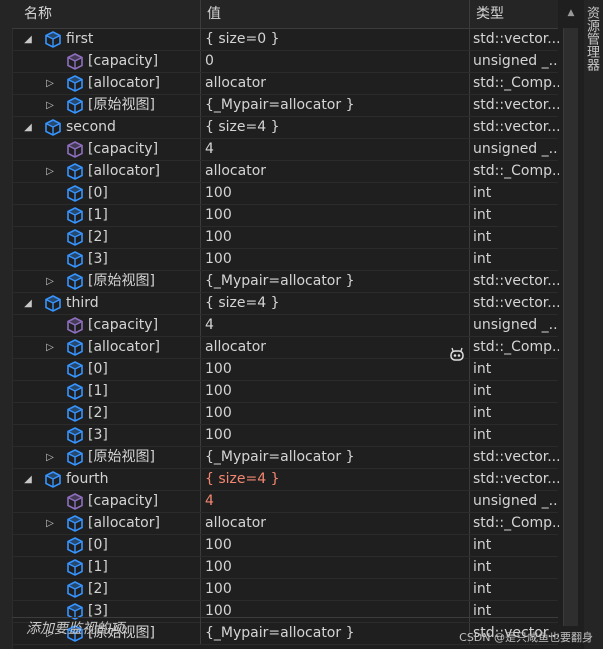  I want to click on header-value: 值, so click(335, 14).